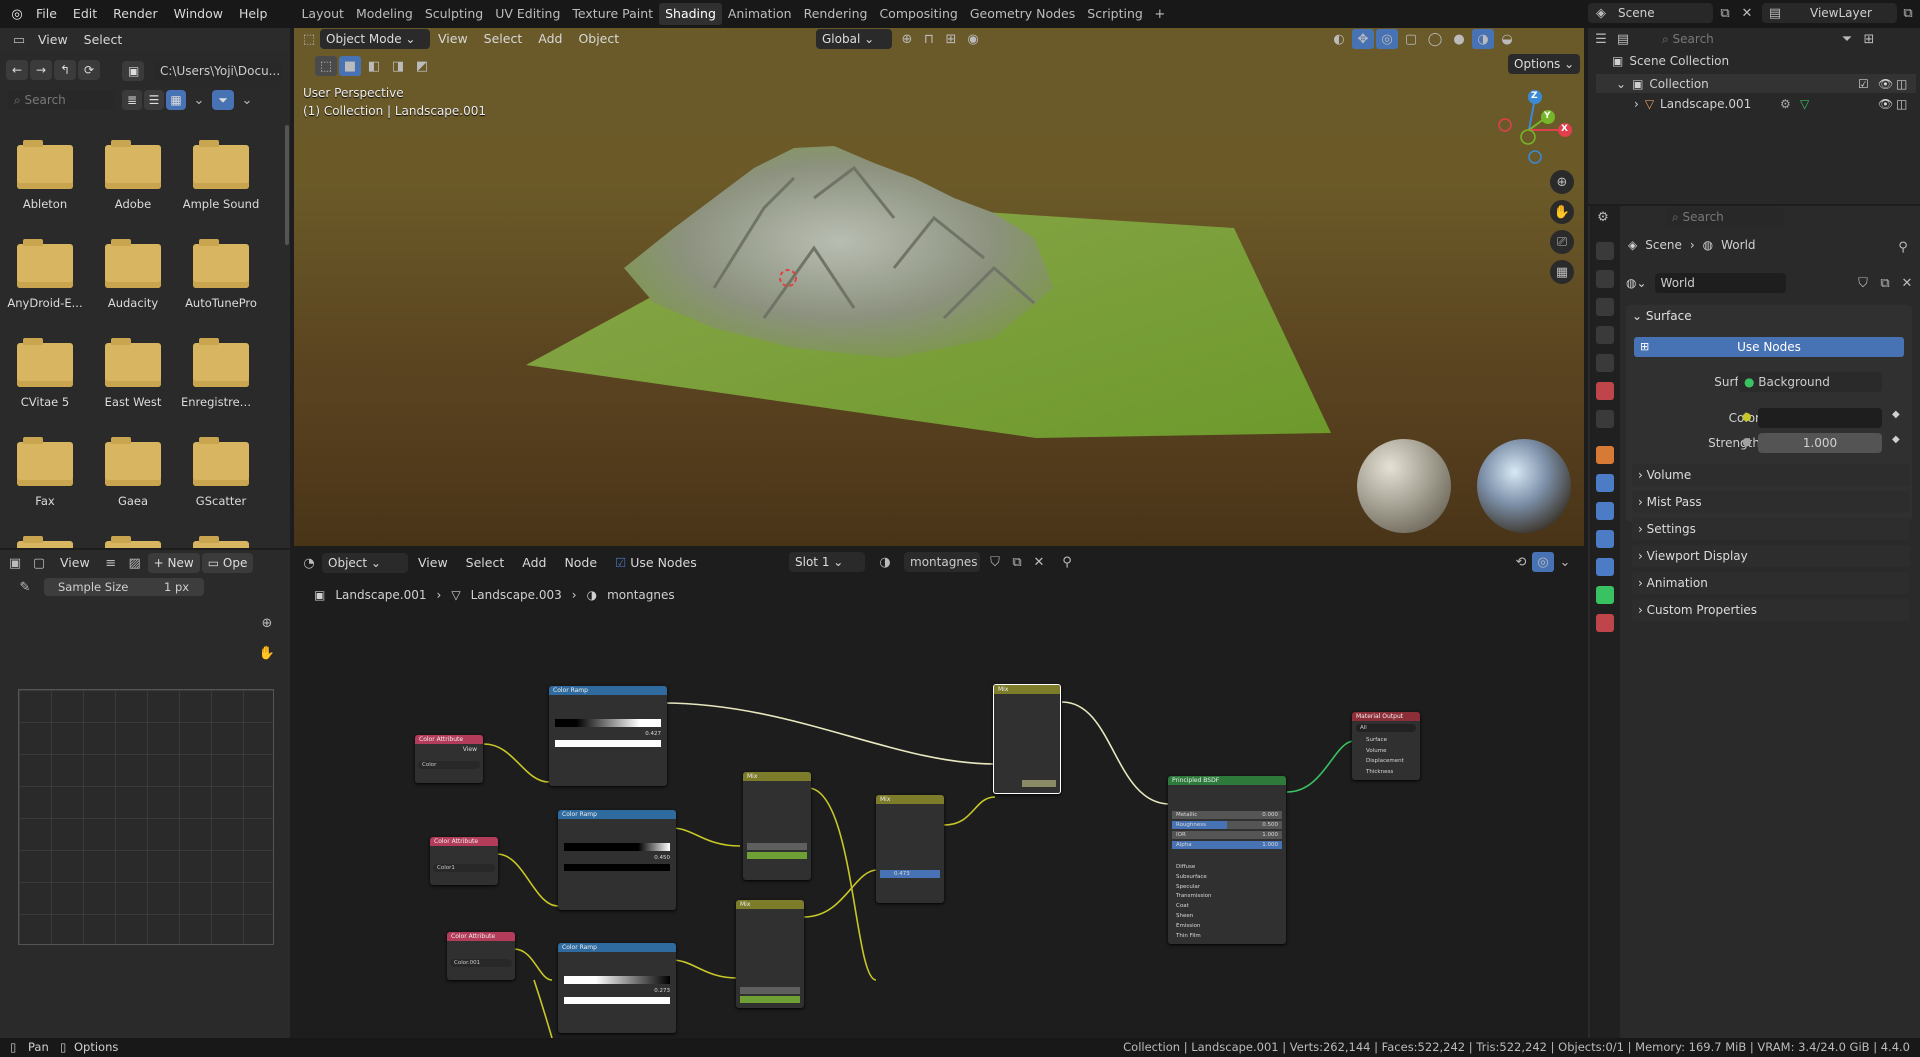  Describe the element at coordinates (1227, 835) in the screenshot. I see `bsdf-ior: IOR 1.000` at that location.